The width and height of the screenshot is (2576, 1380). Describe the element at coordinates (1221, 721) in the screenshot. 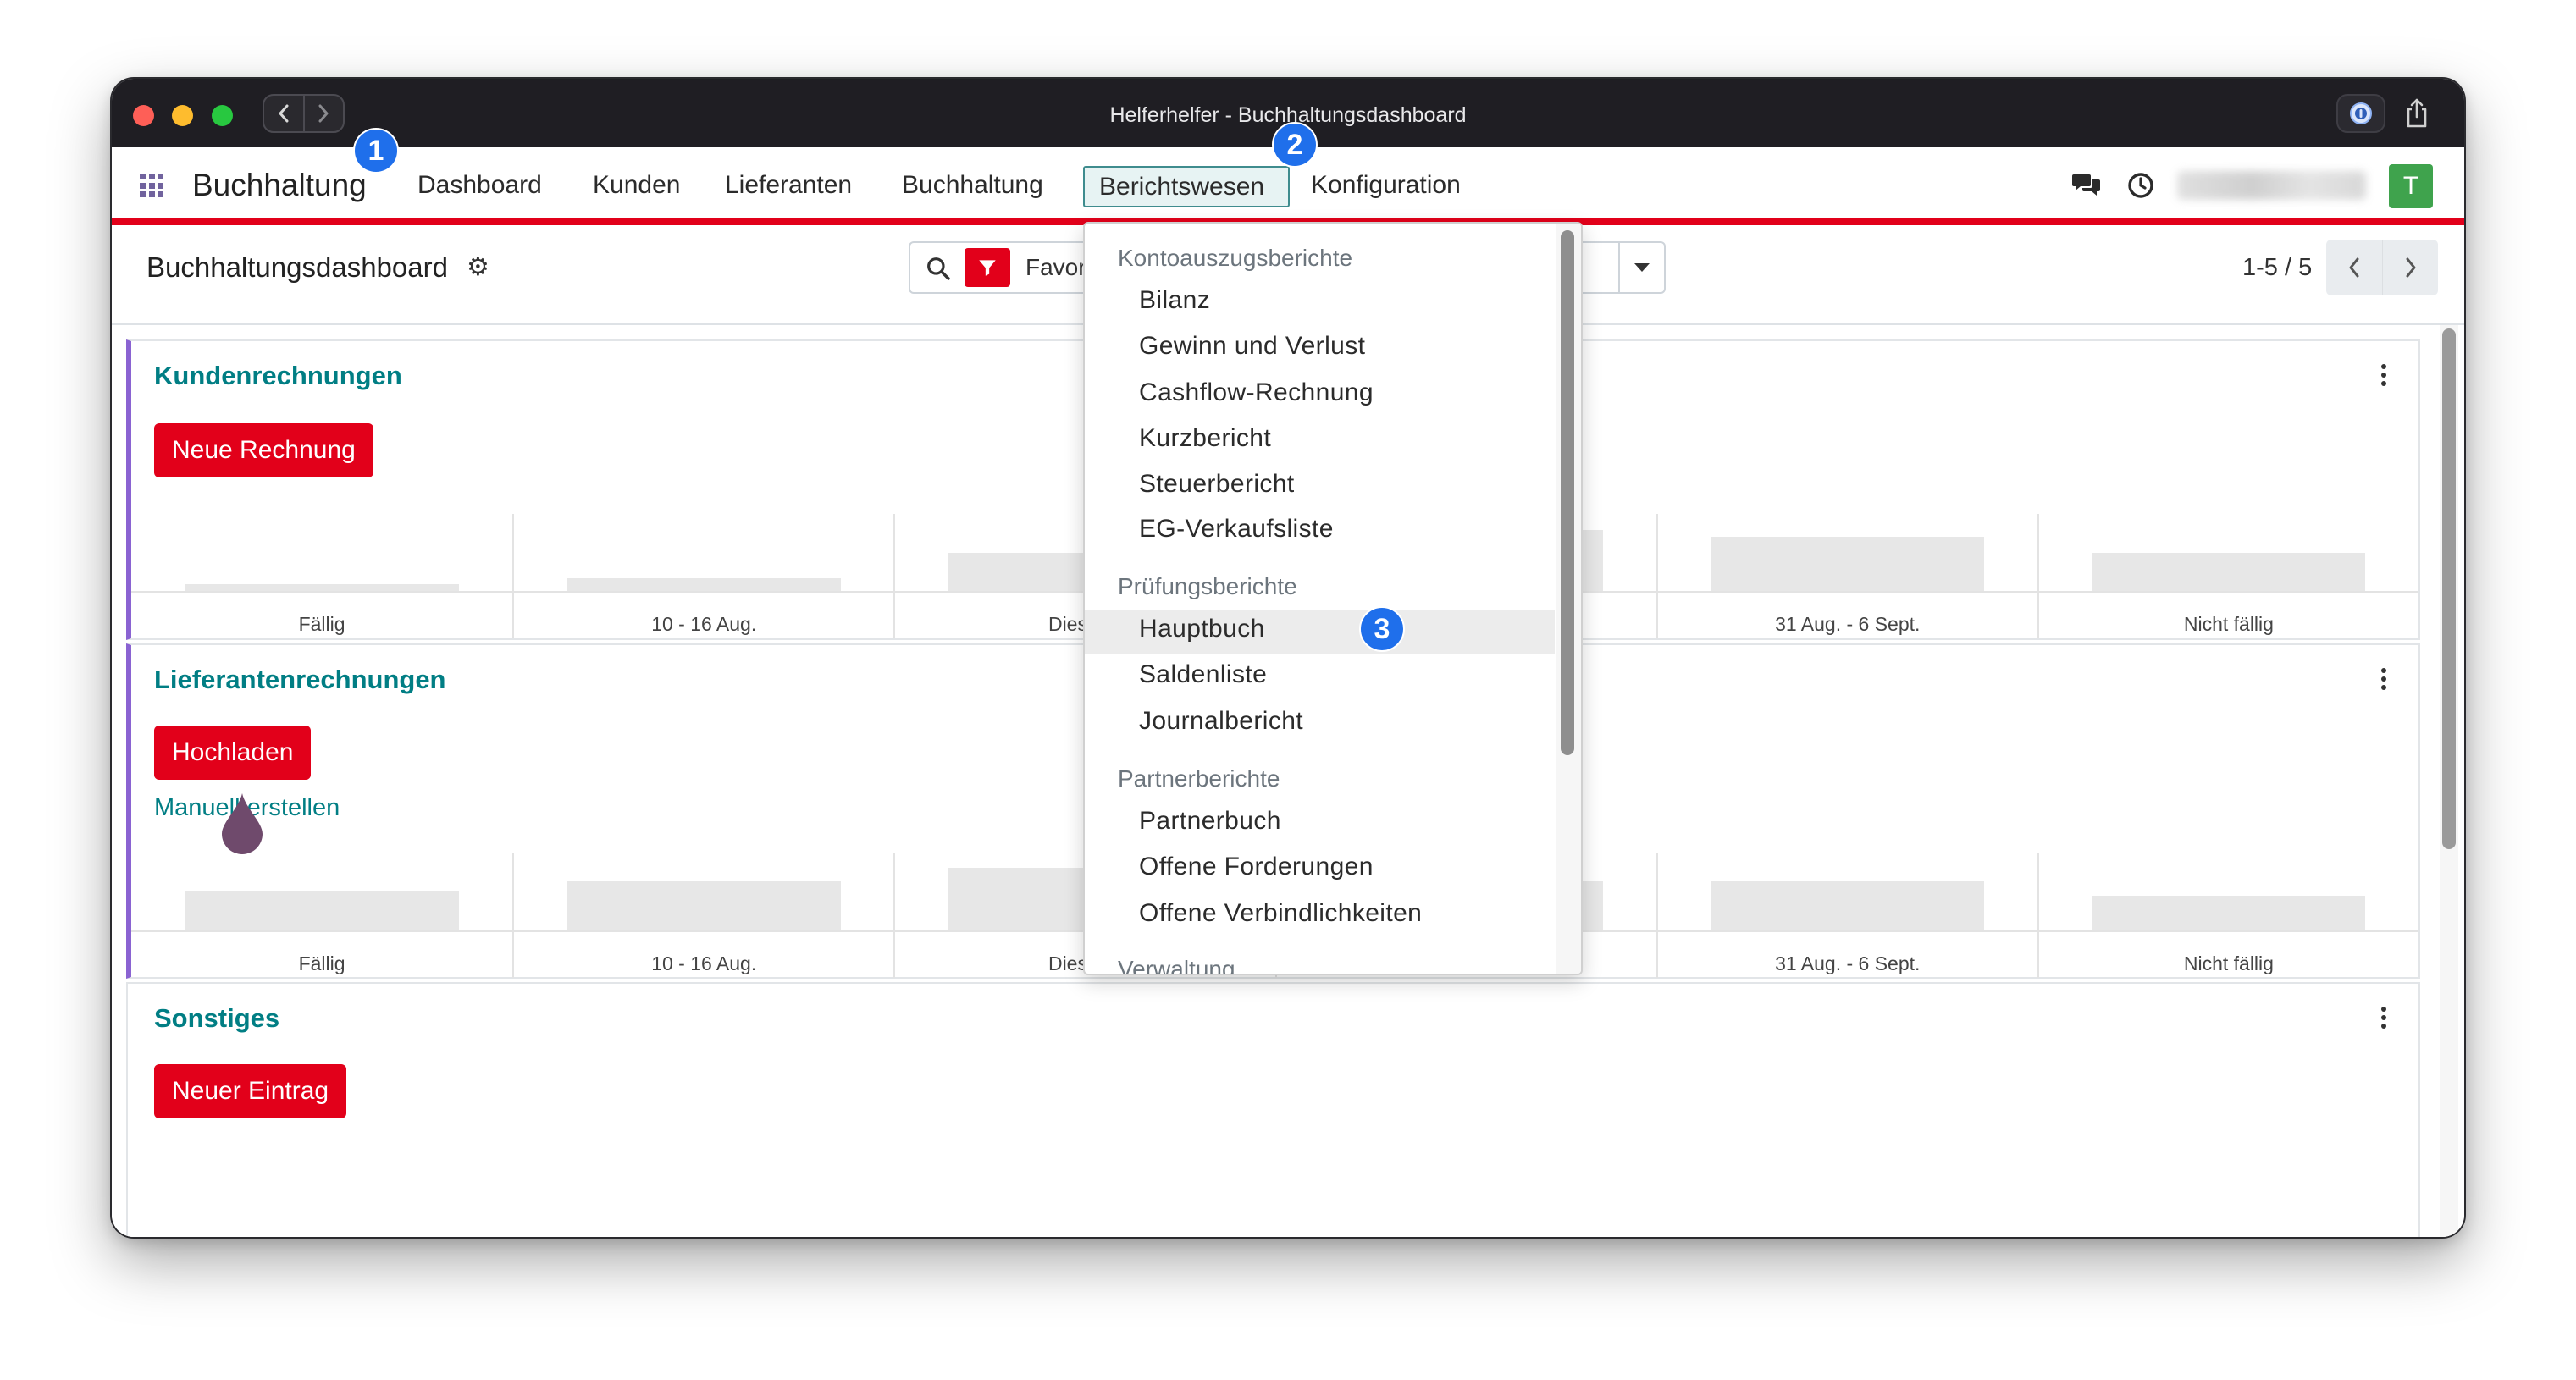

I see `menu-item-journalbericht: Journalbericht` at that location.